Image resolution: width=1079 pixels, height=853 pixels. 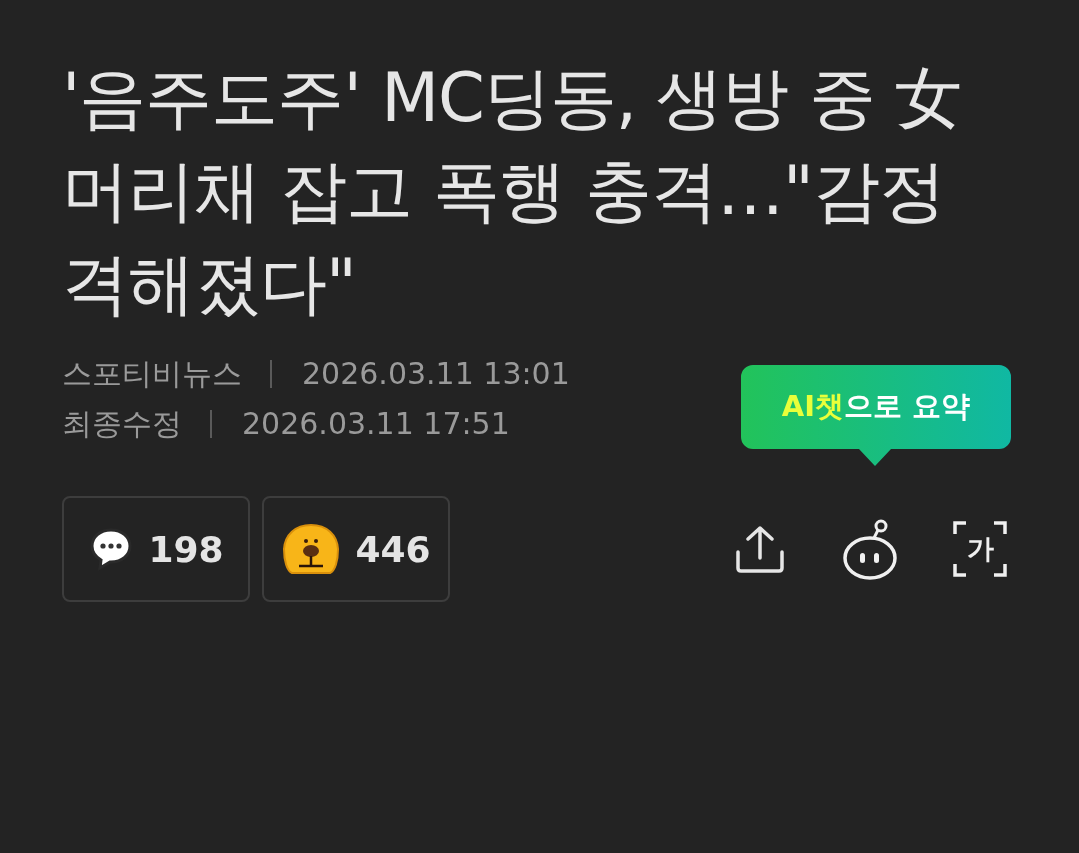 What do you see at coordinates (122, 424) in the screenshot?
I see `meta-label: 최종수정` at bounding box center [122, 424].